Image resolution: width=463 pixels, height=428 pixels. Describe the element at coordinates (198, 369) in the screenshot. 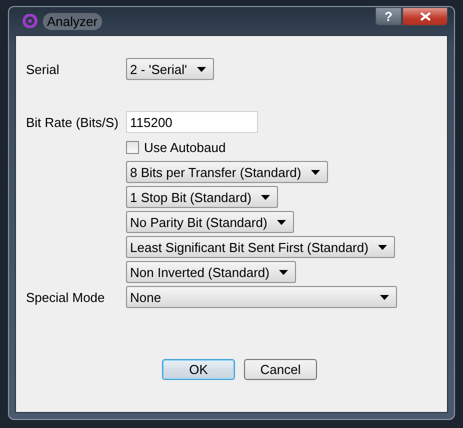

I see `dialog-button: OK` at that location.